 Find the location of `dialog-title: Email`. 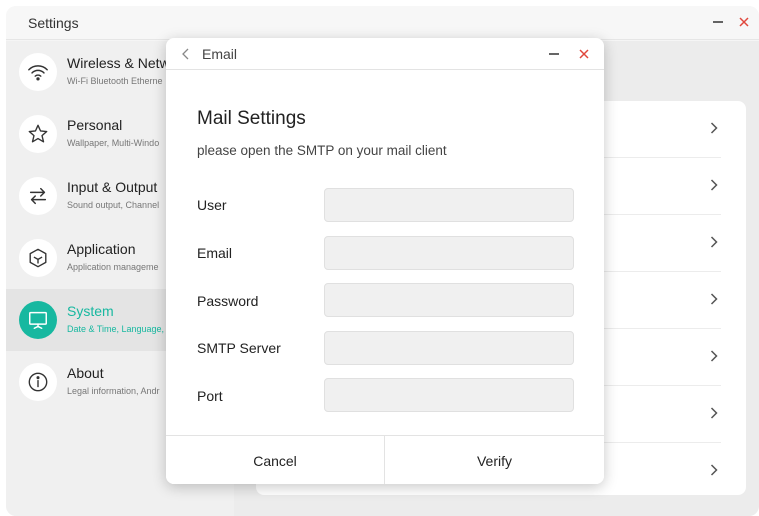

dialog-title: Email is located at coordinates (220, 54).